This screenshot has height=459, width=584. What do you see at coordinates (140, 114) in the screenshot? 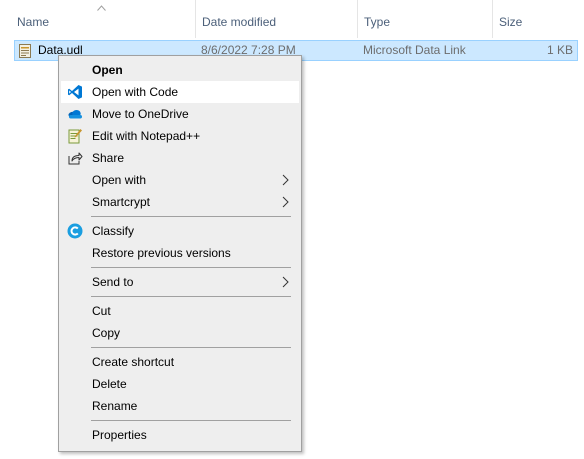
I see `menu-item-move-to-onedrive-label: Move to OneDrive` at bounding box center [140, 114].